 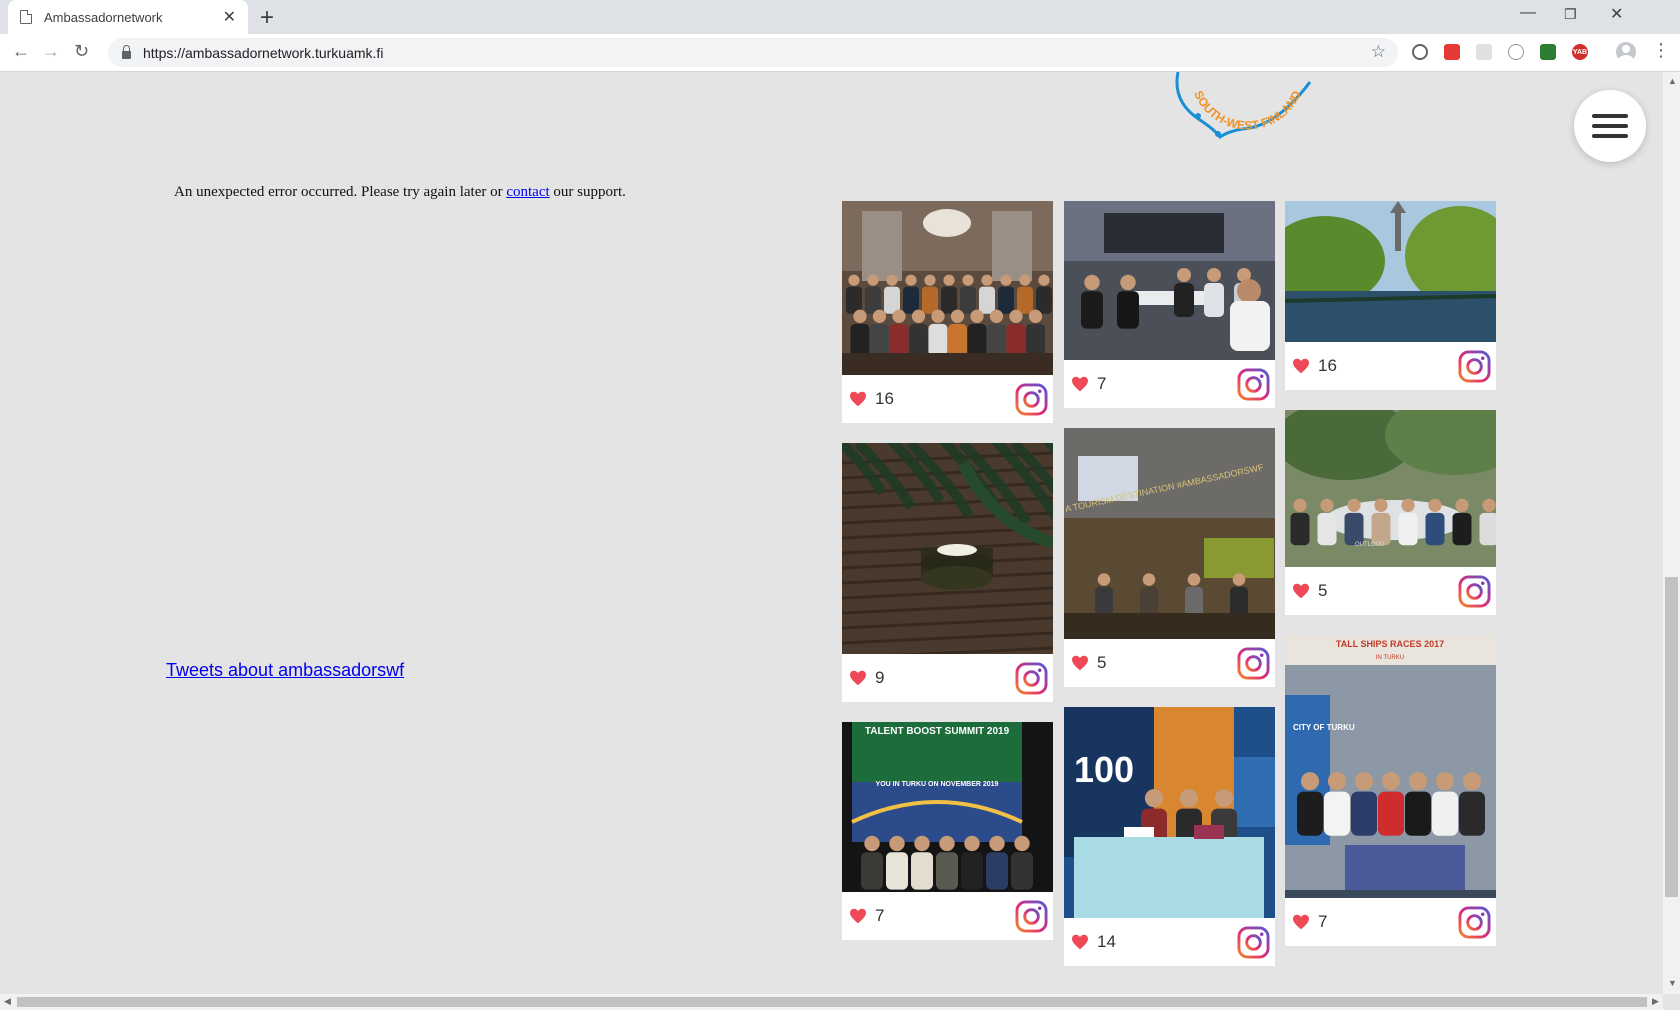 What do you see at coordinates (1104, 769) in the screenshot?
I see `svg-text: 100` at bounding box center [1104, 769].